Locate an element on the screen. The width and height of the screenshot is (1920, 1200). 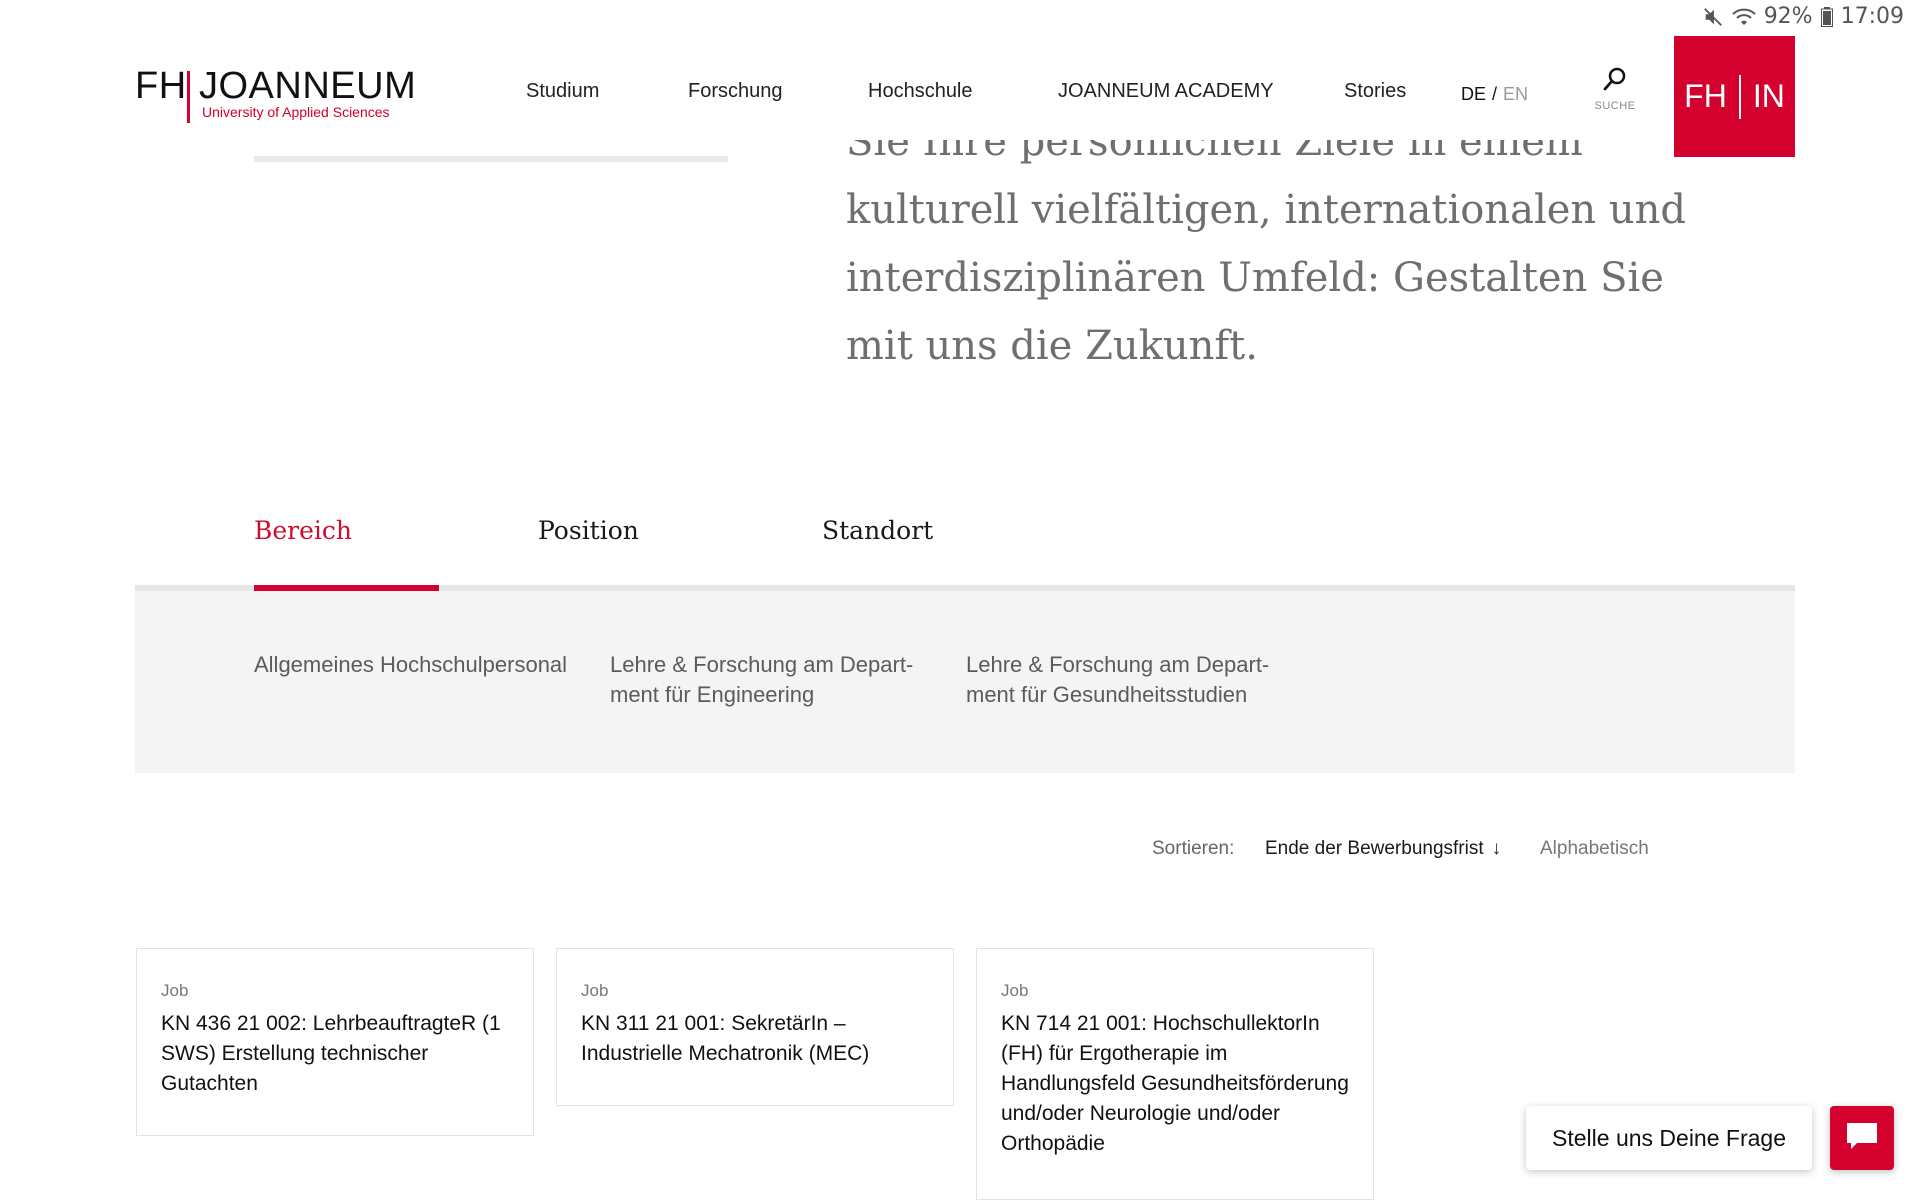
nav-hochschule: Hochschule is located at coordinates (920, 91).